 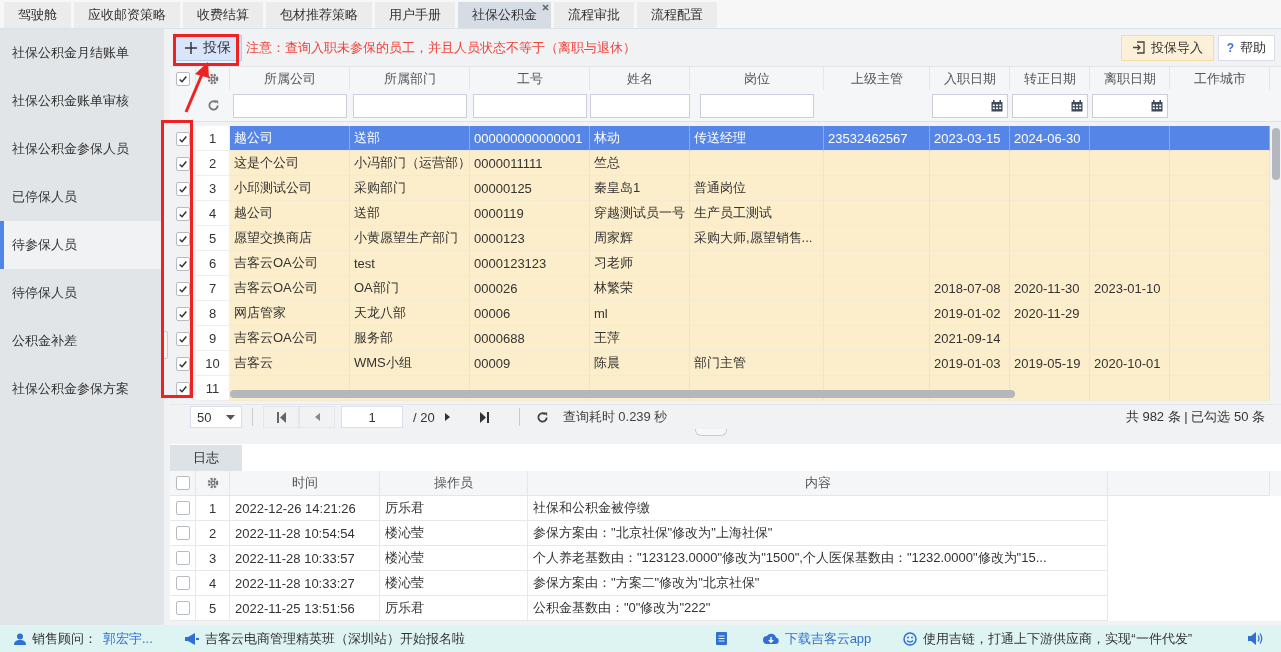 What do you see at coordinates (334, 638) in the screenshot?
I see `promo-link: 吉客云电商管理精英班（深圳站）开始报名啦` at bounding box center [334, 638].